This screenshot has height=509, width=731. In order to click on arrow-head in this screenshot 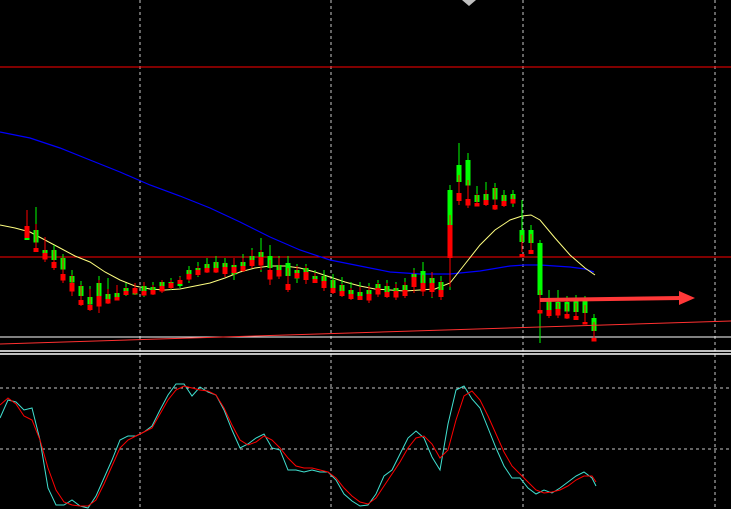, I will do `click(687, 298)`.